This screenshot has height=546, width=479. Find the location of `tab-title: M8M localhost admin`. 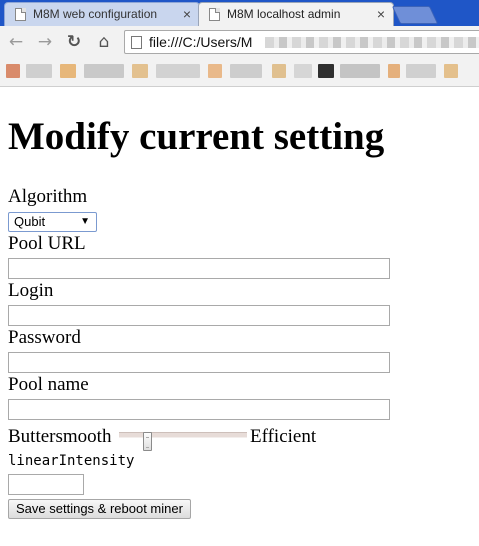

tab-title: M8M localhost admin is located at coordinates (284, 14).